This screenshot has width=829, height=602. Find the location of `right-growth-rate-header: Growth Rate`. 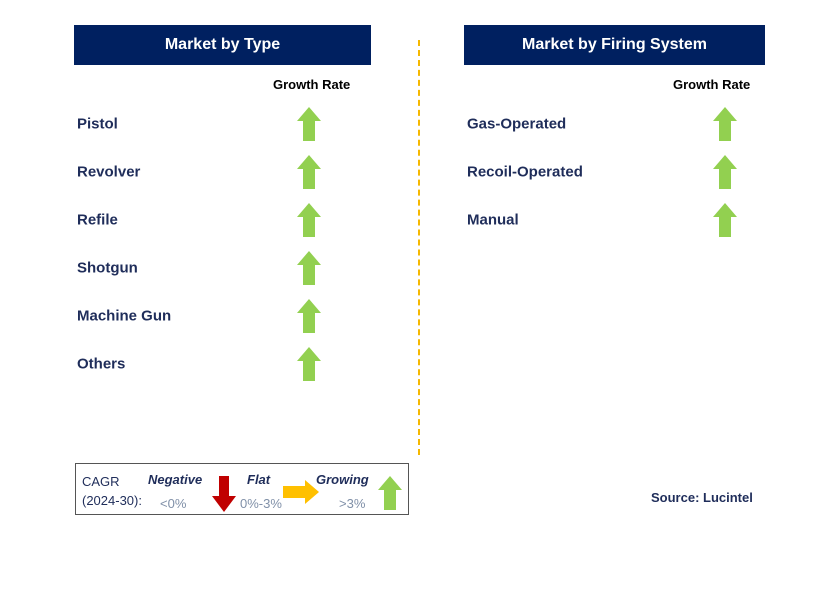

right-growth-rate-header: Growth Rate is located at coordinates (712, 84).